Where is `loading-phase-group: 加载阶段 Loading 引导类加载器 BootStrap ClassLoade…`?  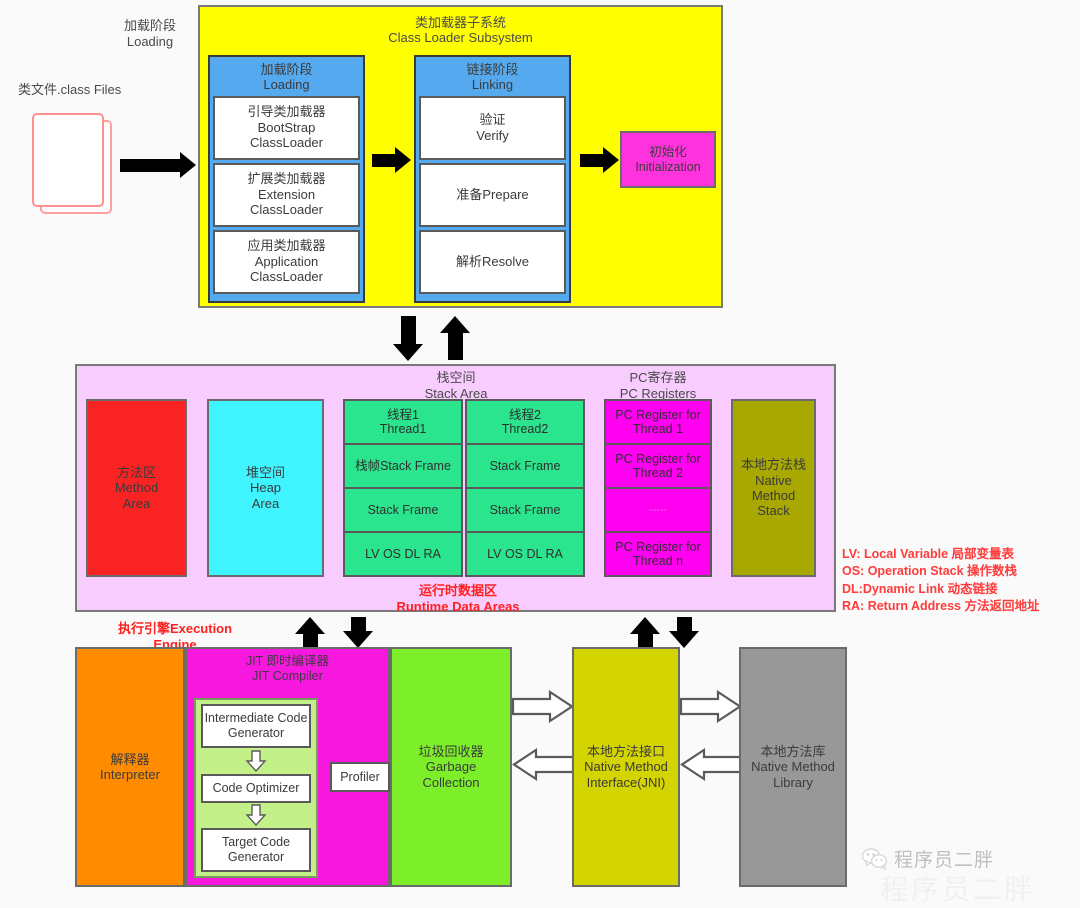 loading-phase-group: 加载阶段 Loading 引导类加载器 BootStrap ClassLoade… is located at coordinates (286, 179).